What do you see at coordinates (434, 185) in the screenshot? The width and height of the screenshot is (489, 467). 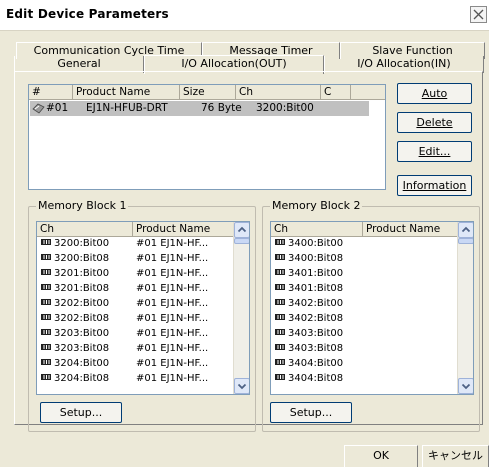 I see `information-button: Information` at bounding box center [434, 185].